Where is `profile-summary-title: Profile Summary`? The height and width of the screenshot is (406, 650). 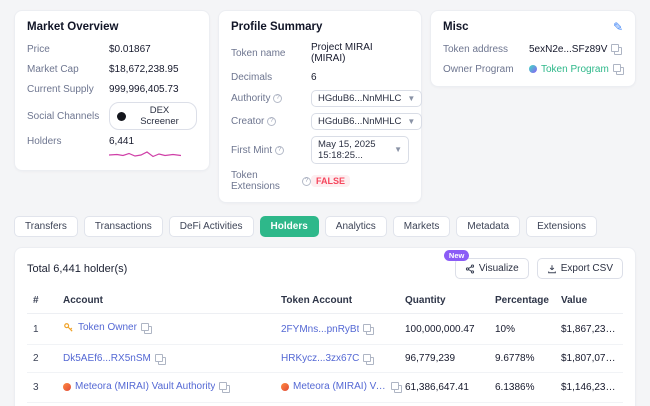
profile-summary-title: Profile Summary is located at coordinates (277, 27).